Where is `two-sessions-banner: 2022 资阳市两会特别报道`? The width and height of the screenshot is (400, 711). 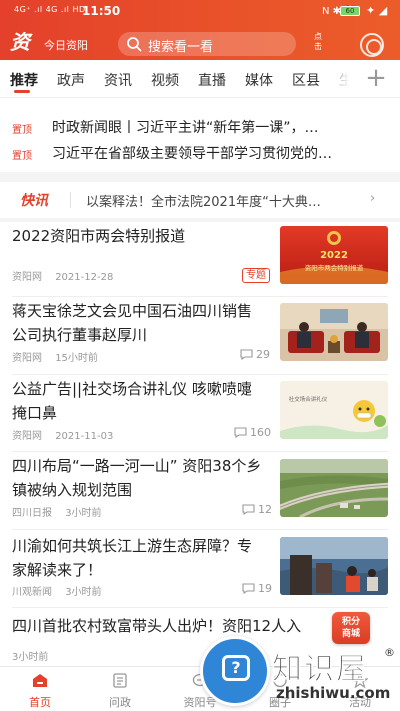
two-sessions-banner: 2022 资阳市两会特别报道 is located at coordinates (334, 255).